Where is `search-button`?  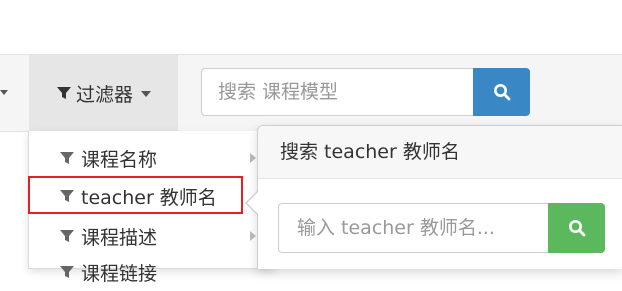
search-button is located at coordinates (501, 92).